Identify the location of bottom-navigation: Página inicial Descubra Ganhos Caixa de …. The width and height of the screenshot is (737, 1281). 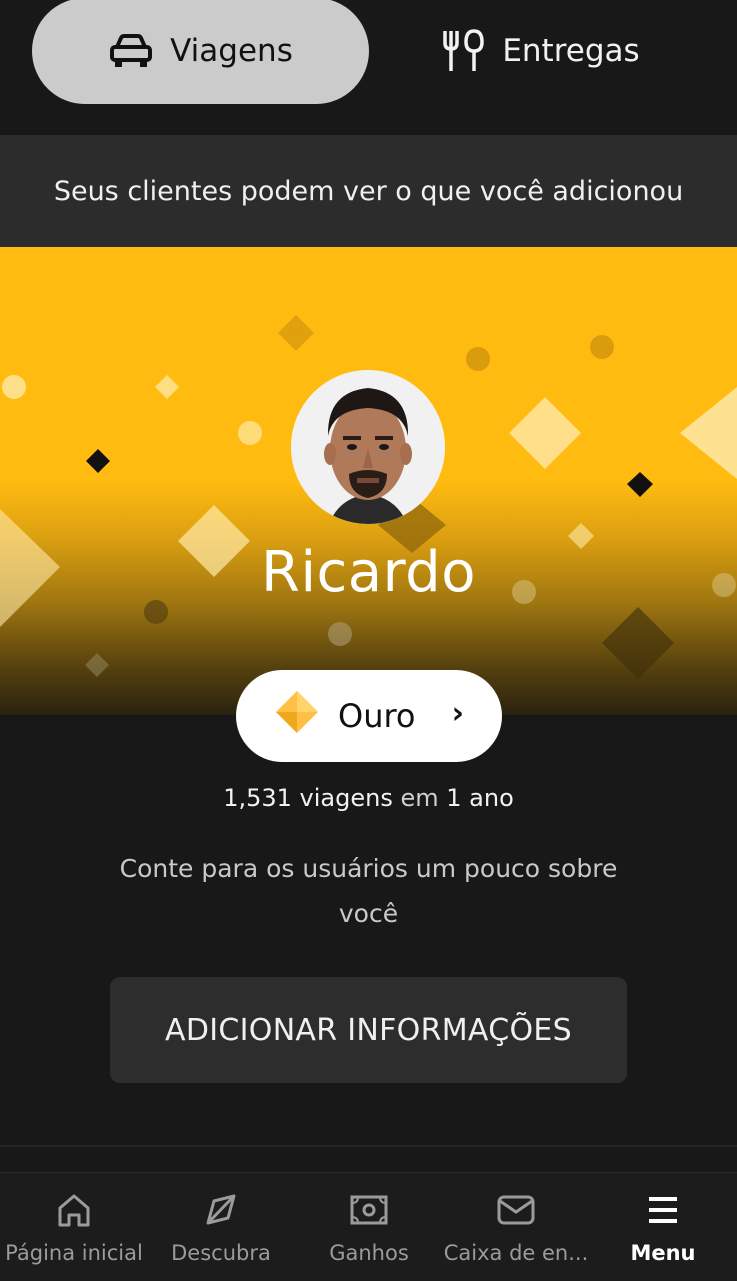
(368, 1226).